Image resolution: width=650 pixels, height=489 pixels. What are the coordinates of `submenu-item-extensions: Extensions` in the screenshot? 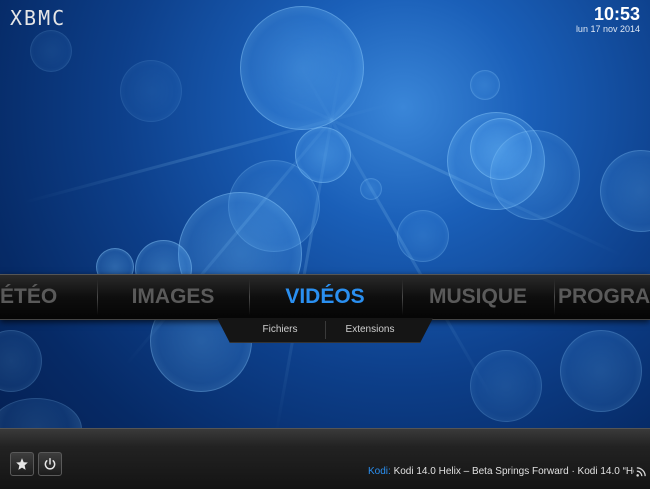 It's located at (370, 330).